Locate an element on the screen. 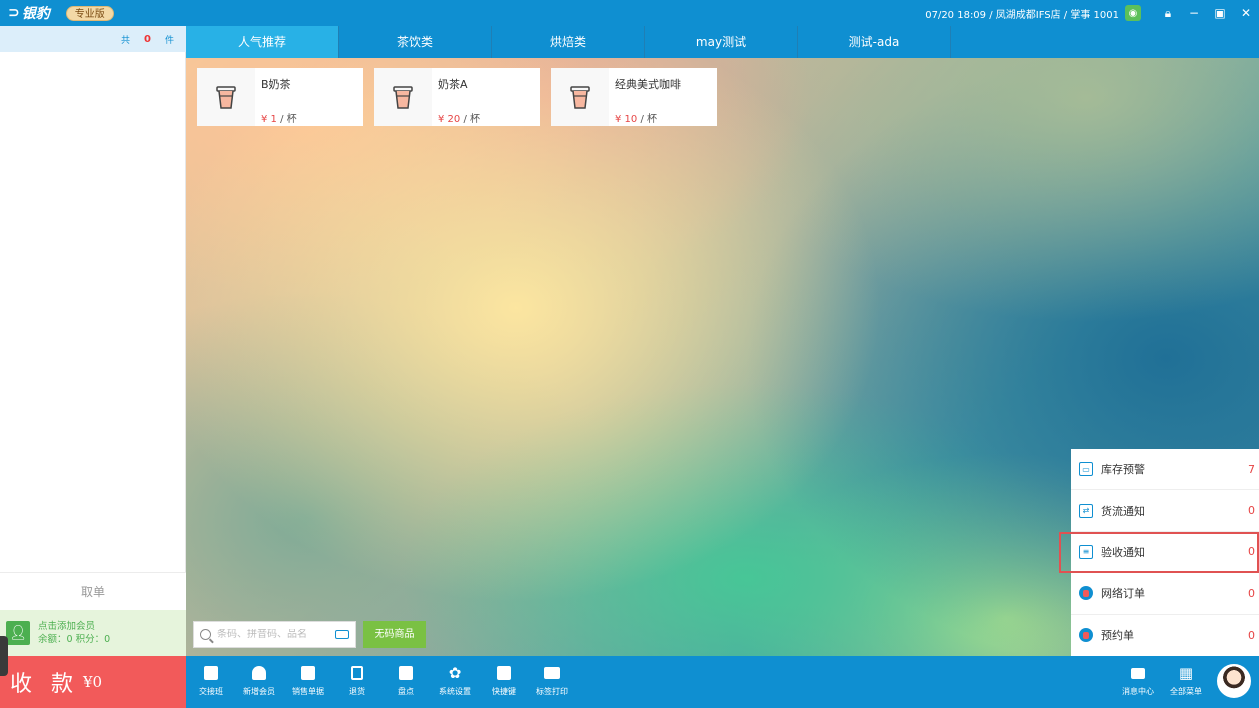 The width and height of the screenshot is (1259, 708). settings-button: ✿ 系统设置 is located at coordinates (455, 680).